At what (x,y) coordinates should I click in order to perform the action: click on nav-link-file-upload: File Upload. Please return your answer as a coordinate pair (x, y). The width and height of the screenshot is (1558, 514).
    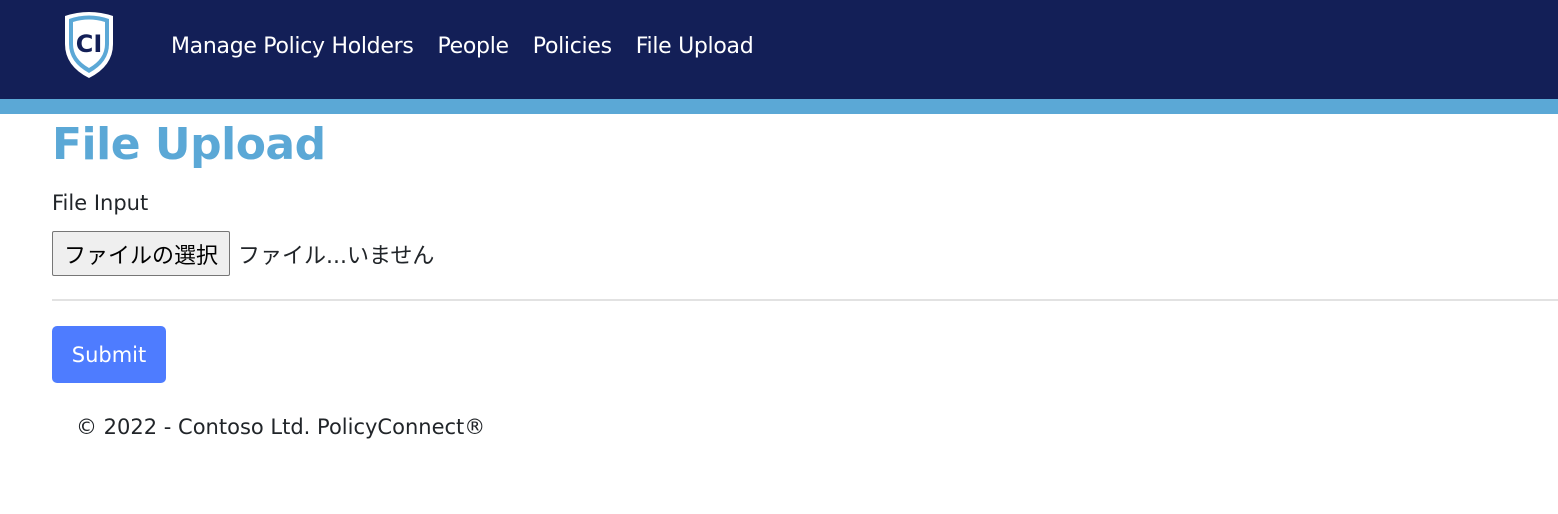
    Looking at the image, I should click on (695, 47).